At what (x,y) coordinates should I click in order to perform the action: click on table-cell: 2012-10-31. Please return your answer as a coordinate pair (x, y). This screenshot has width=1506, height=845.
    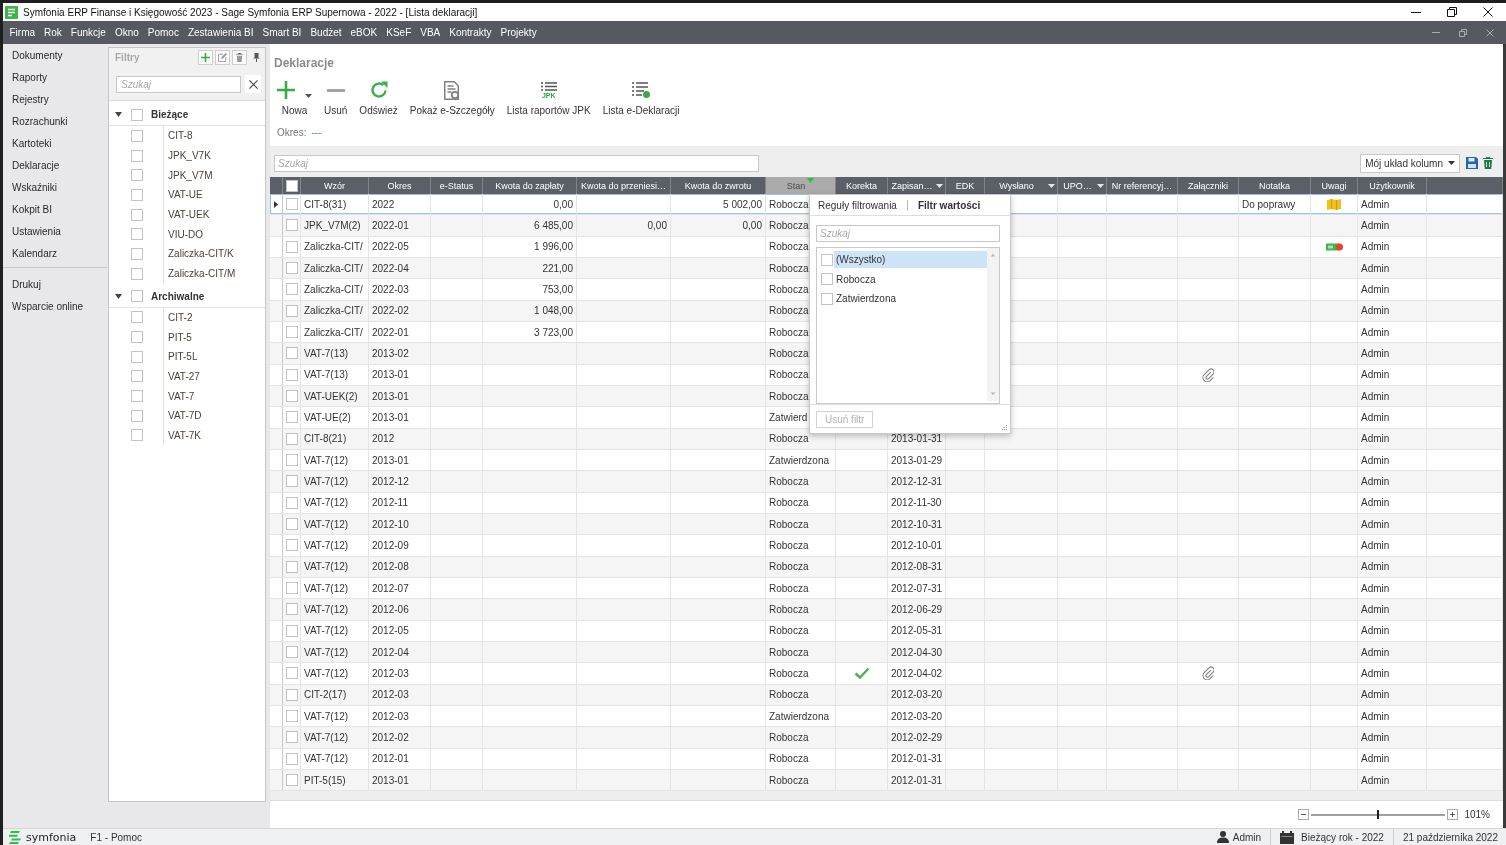
    Looking at the image, I should click on (917, 524).